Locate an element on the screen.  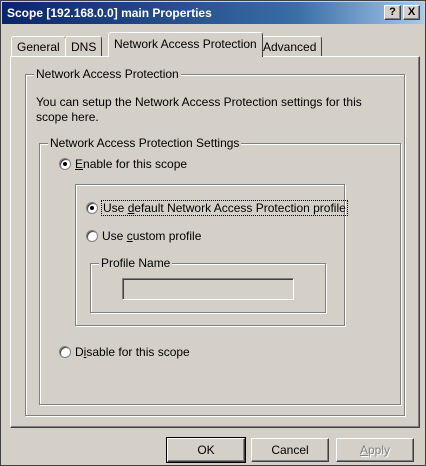
enable-radio-option: Enable for this scope is located at coordinates (123, 164).